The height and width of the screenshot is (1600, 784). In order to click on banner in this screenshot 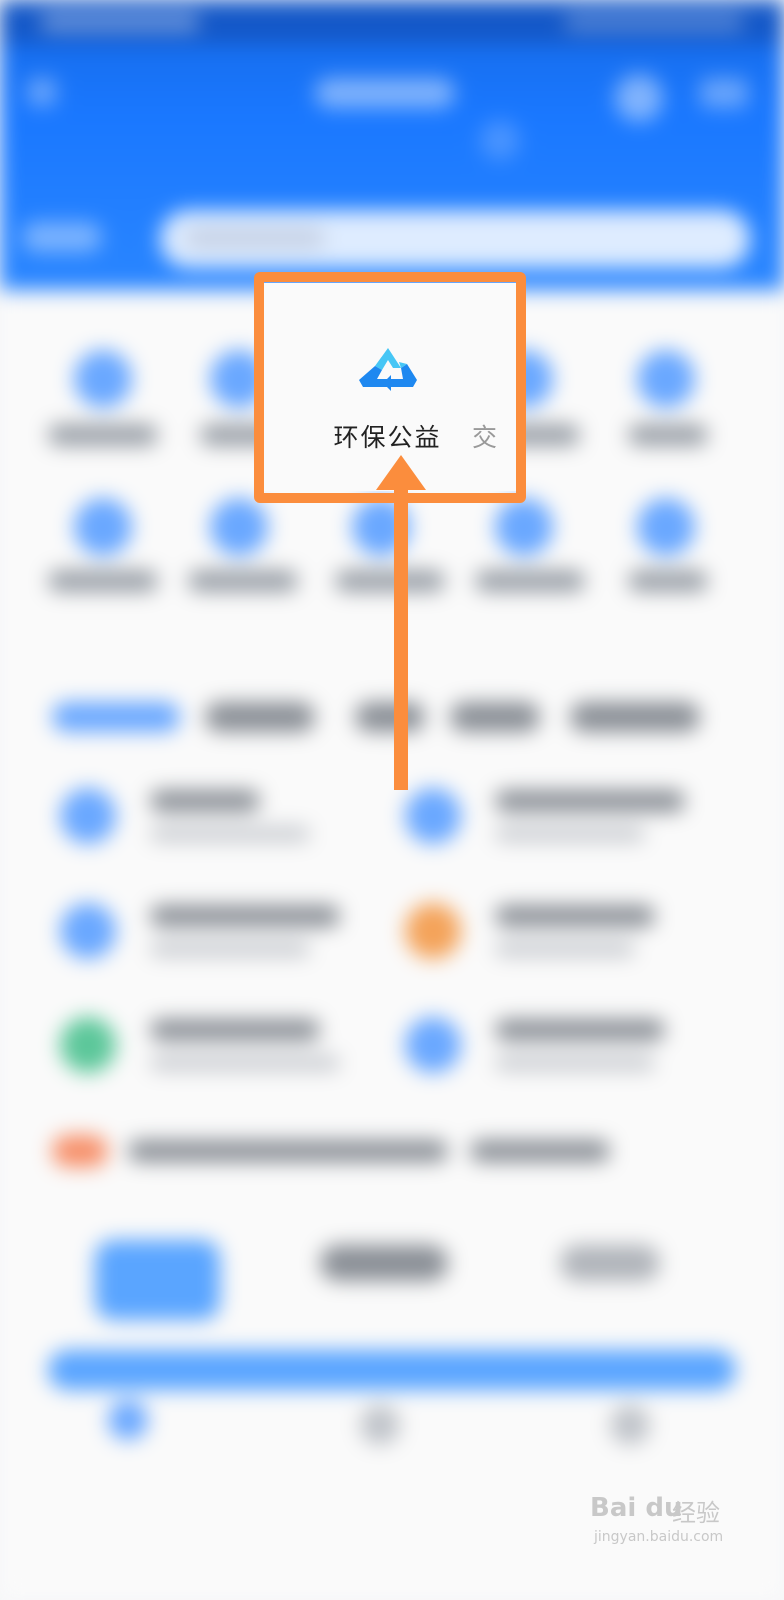, I will do `click(392, 1370)`.